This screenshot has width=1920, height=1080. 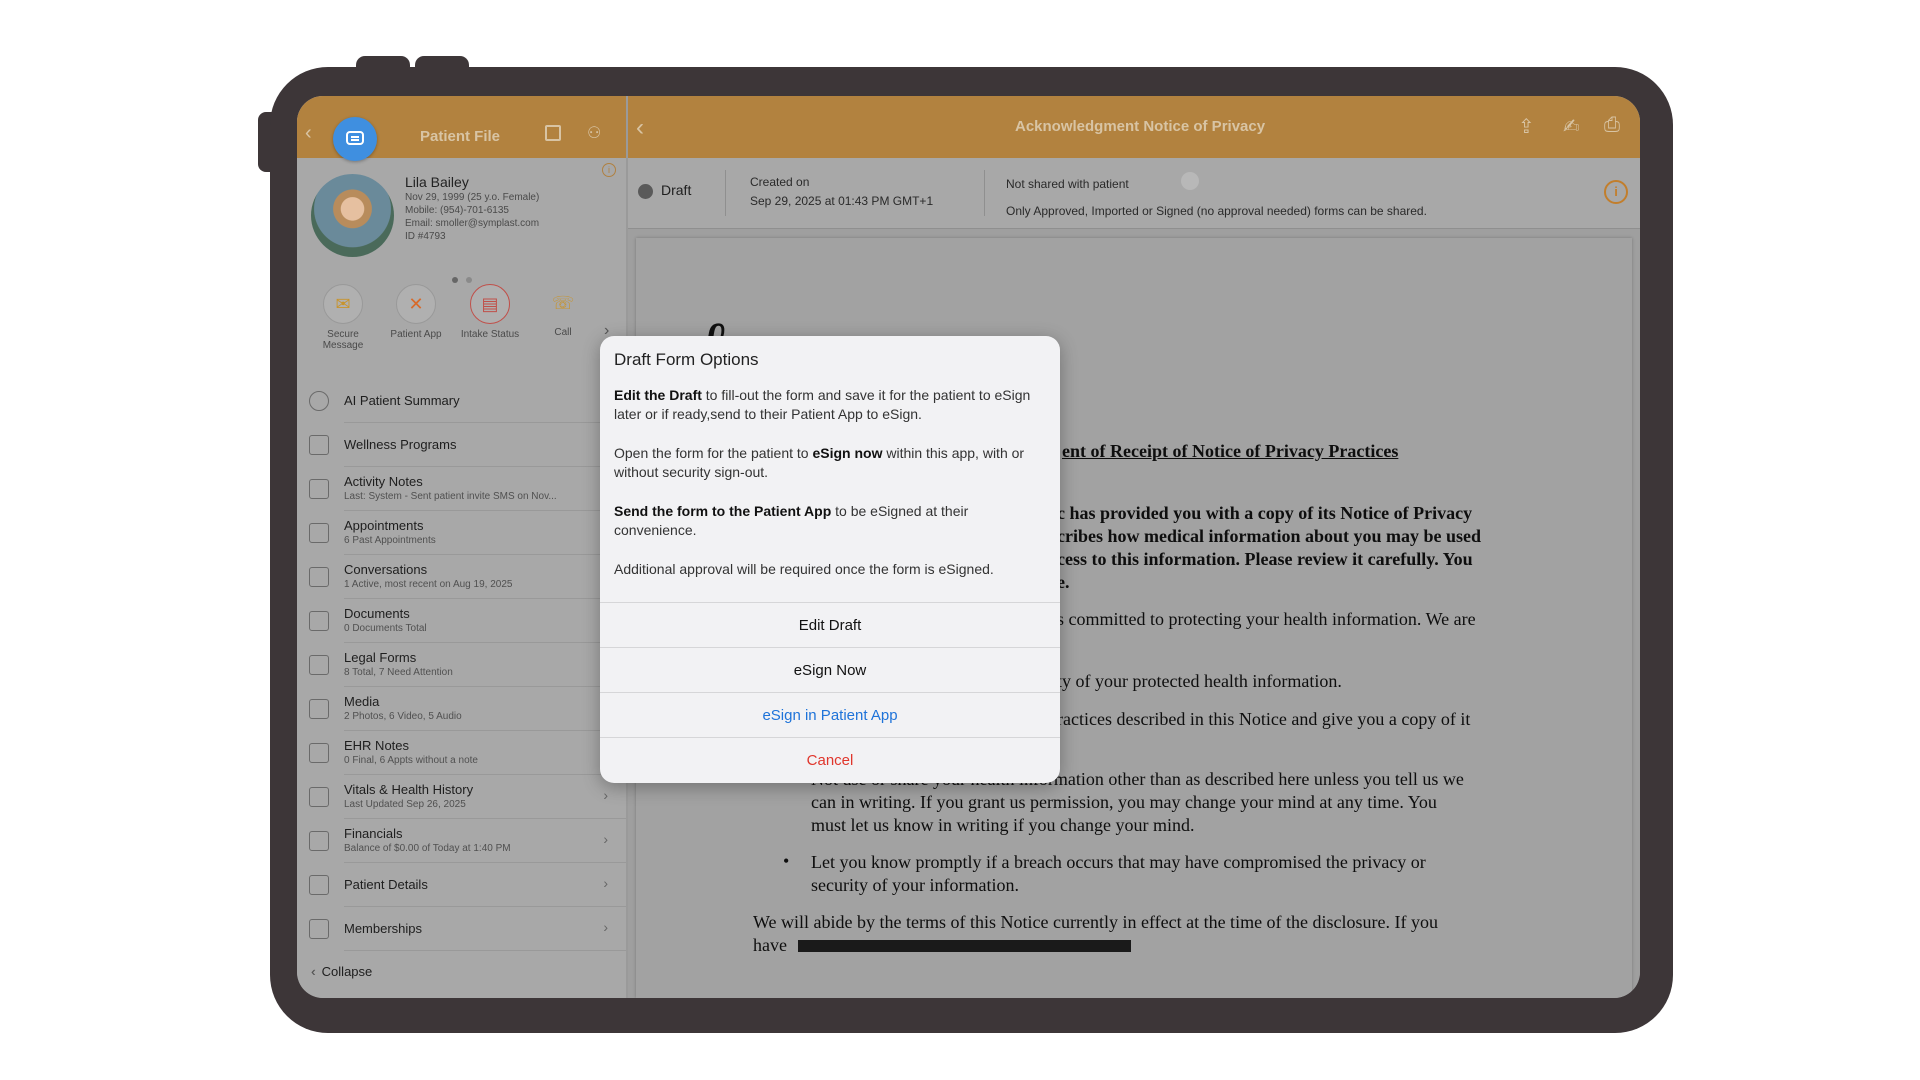 What do you see at coordinates (352, 215) in the screenshot?
I see `avatar` at bounding box center [352, 215].